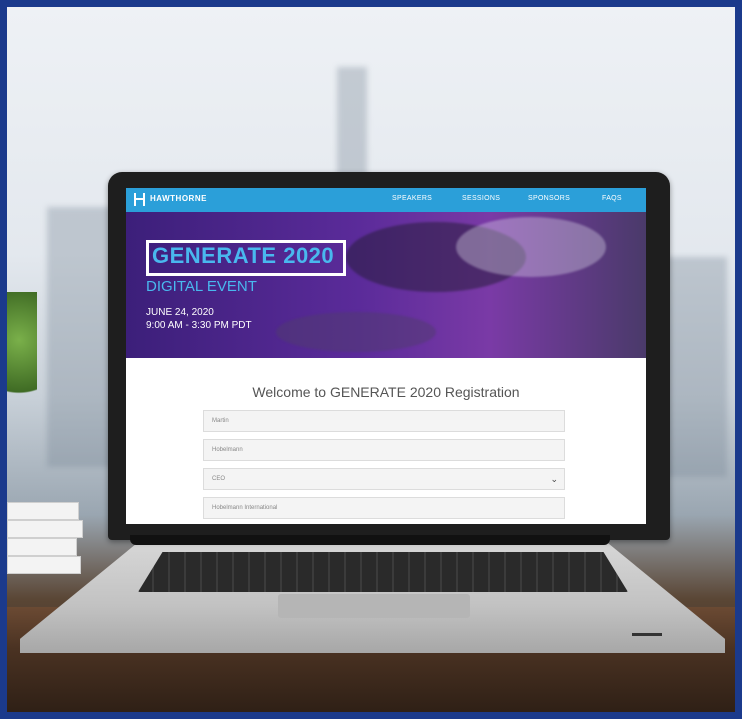  What do you see at coordinates (384, 479) in the screenshot?
I see `job-title-select: CEO ⌄` at bounding box center [384, 479].